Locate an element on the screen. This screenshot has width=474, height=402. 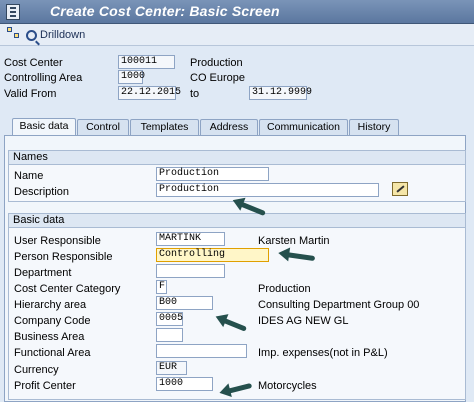
basic-data-group-title: Basic data is located at coordinates (237, 221).